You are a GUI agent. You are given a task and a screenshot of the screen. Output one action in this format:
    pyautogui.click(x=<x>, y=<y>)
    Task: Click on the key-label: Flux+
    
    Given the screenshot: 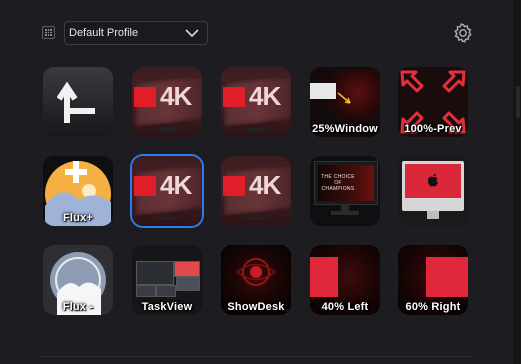 What is the action you would take?
    pyautogui.click(x=78, y=218)
    